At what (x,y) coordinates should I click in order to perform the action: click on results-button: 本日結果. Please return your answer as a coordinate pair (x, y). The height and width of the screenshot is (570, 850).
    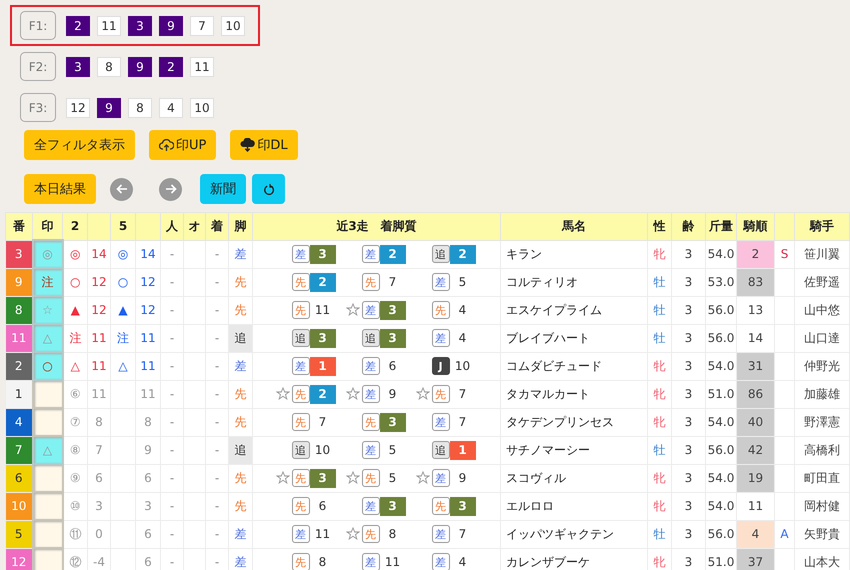
    Looking at the image, I should click on (60, 189).